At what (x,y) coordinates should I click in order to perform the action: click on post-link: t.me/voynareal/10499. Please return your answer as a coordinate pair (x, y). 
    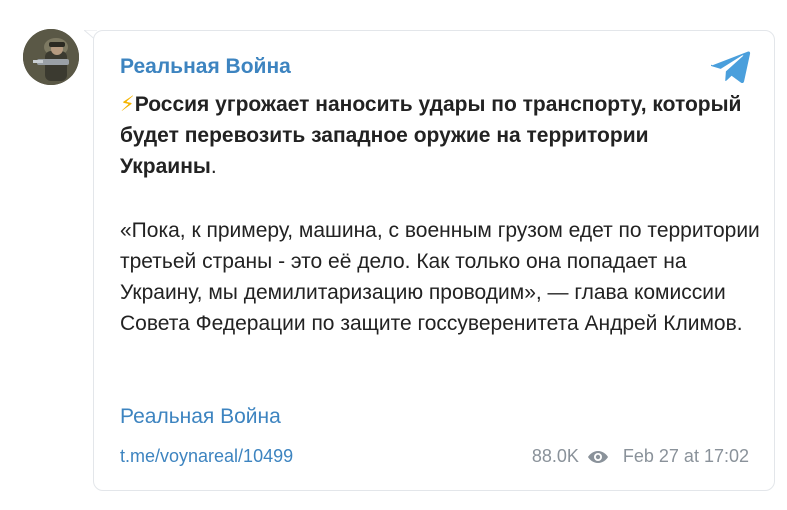
    Looking at the image, I should click on (206, 456).